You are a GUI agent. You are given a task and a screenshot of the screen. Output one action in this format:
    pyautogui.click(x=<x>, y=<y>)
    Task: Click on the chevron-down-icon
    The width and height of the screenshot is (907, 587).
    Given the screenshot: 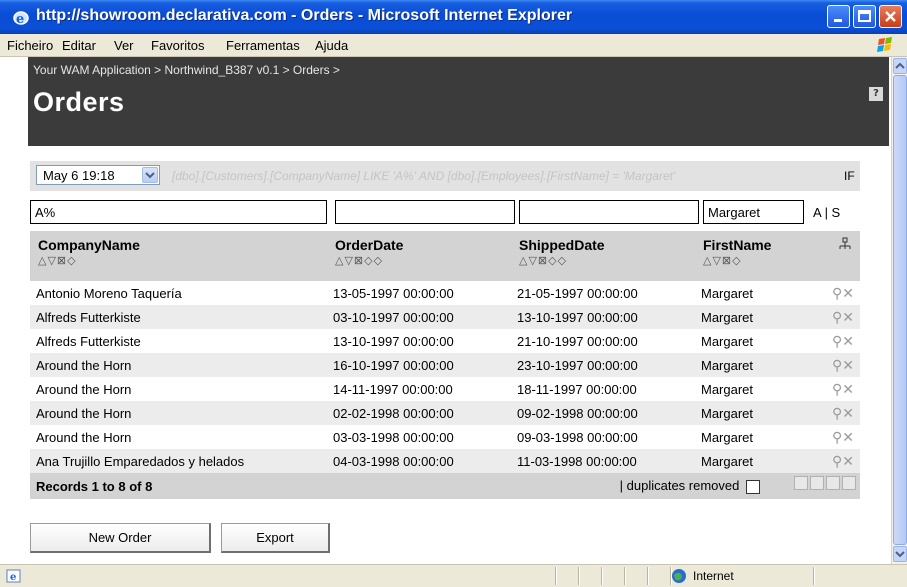 What is the action you would take?
    pyautogui.click(x=150, y=175)
    